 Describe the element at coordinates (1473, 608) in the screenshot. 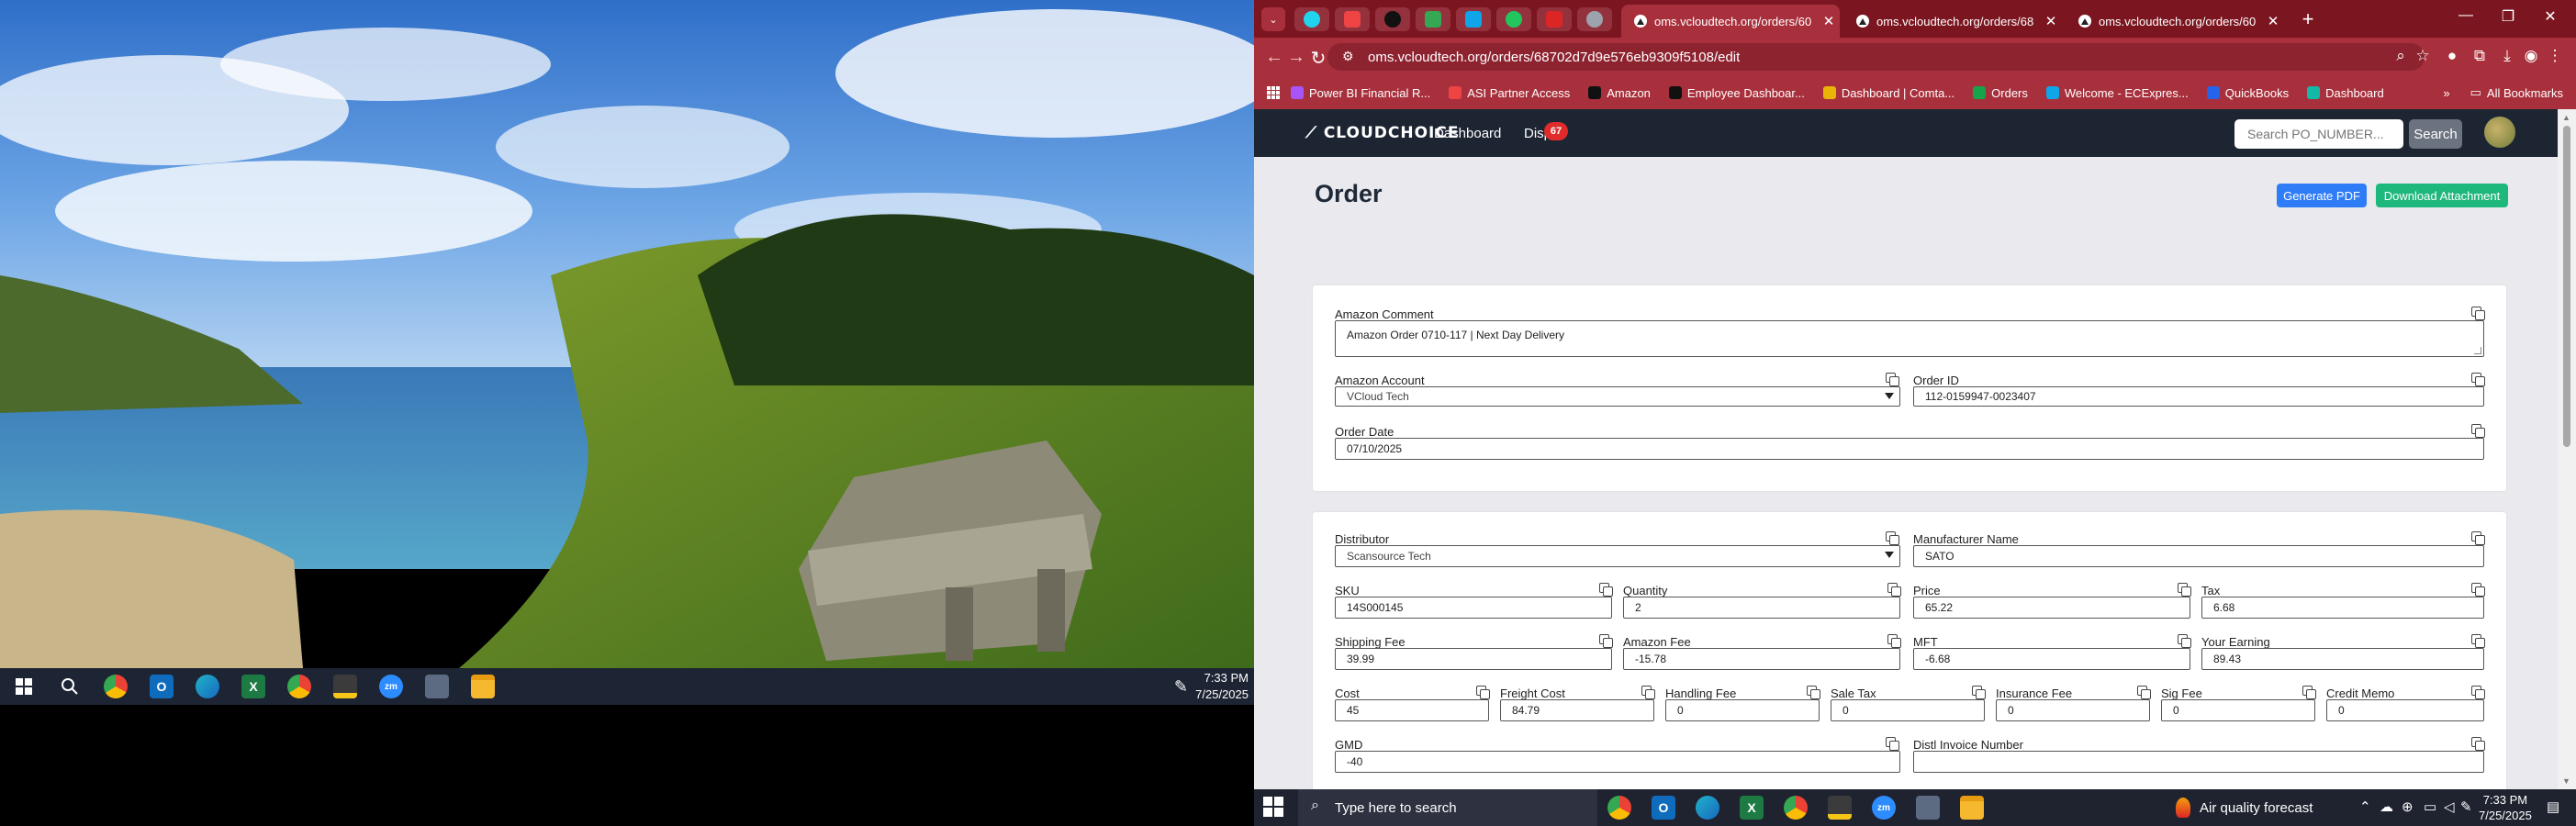

I see `sku-input: 14S000145` at that location.